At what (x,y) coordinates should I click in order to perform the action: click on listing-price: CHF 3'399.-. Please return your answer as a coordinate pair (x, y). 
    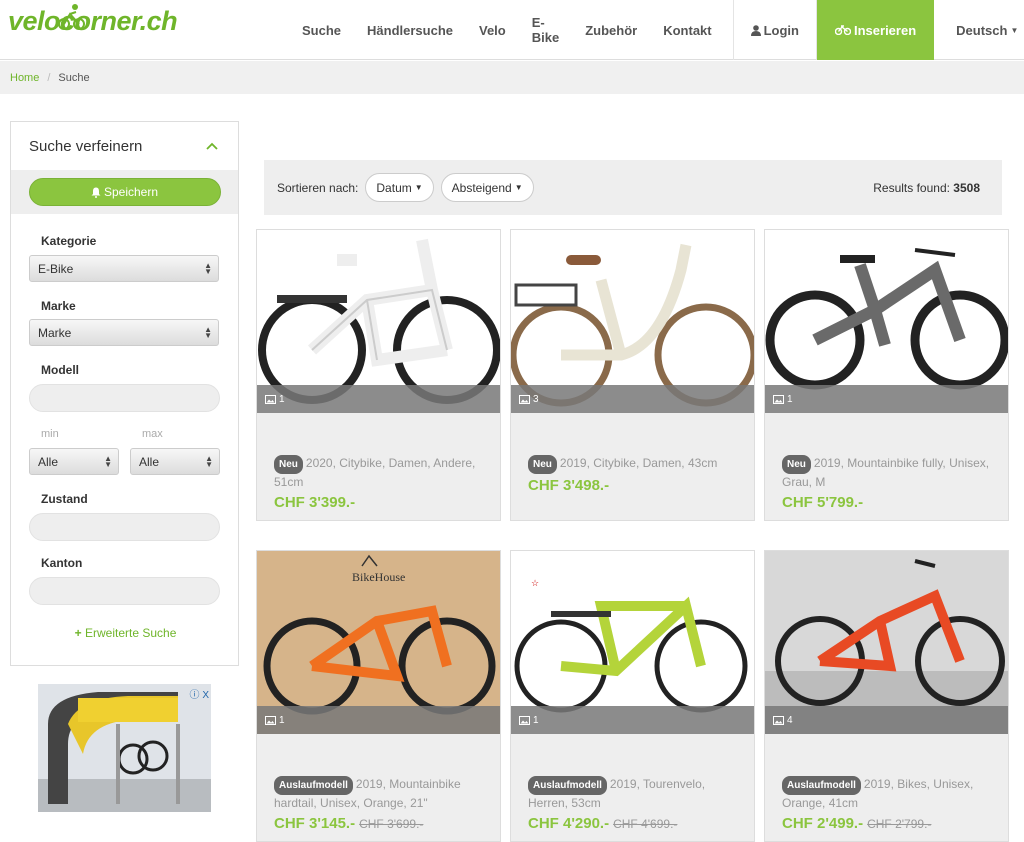
    Looking at the image, I should click on (315, 502).